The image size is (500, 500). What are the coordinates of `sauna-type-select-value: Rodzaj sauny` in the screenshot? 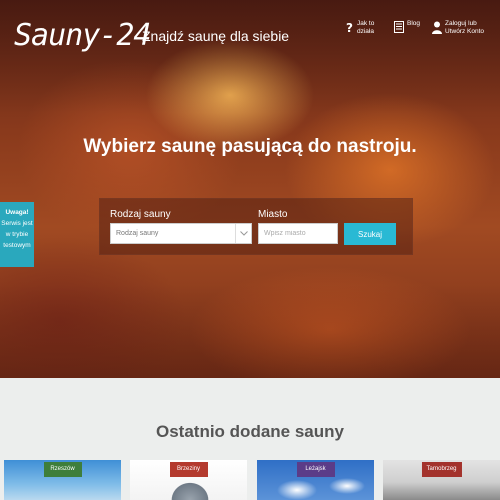 It's located at (137, 233).